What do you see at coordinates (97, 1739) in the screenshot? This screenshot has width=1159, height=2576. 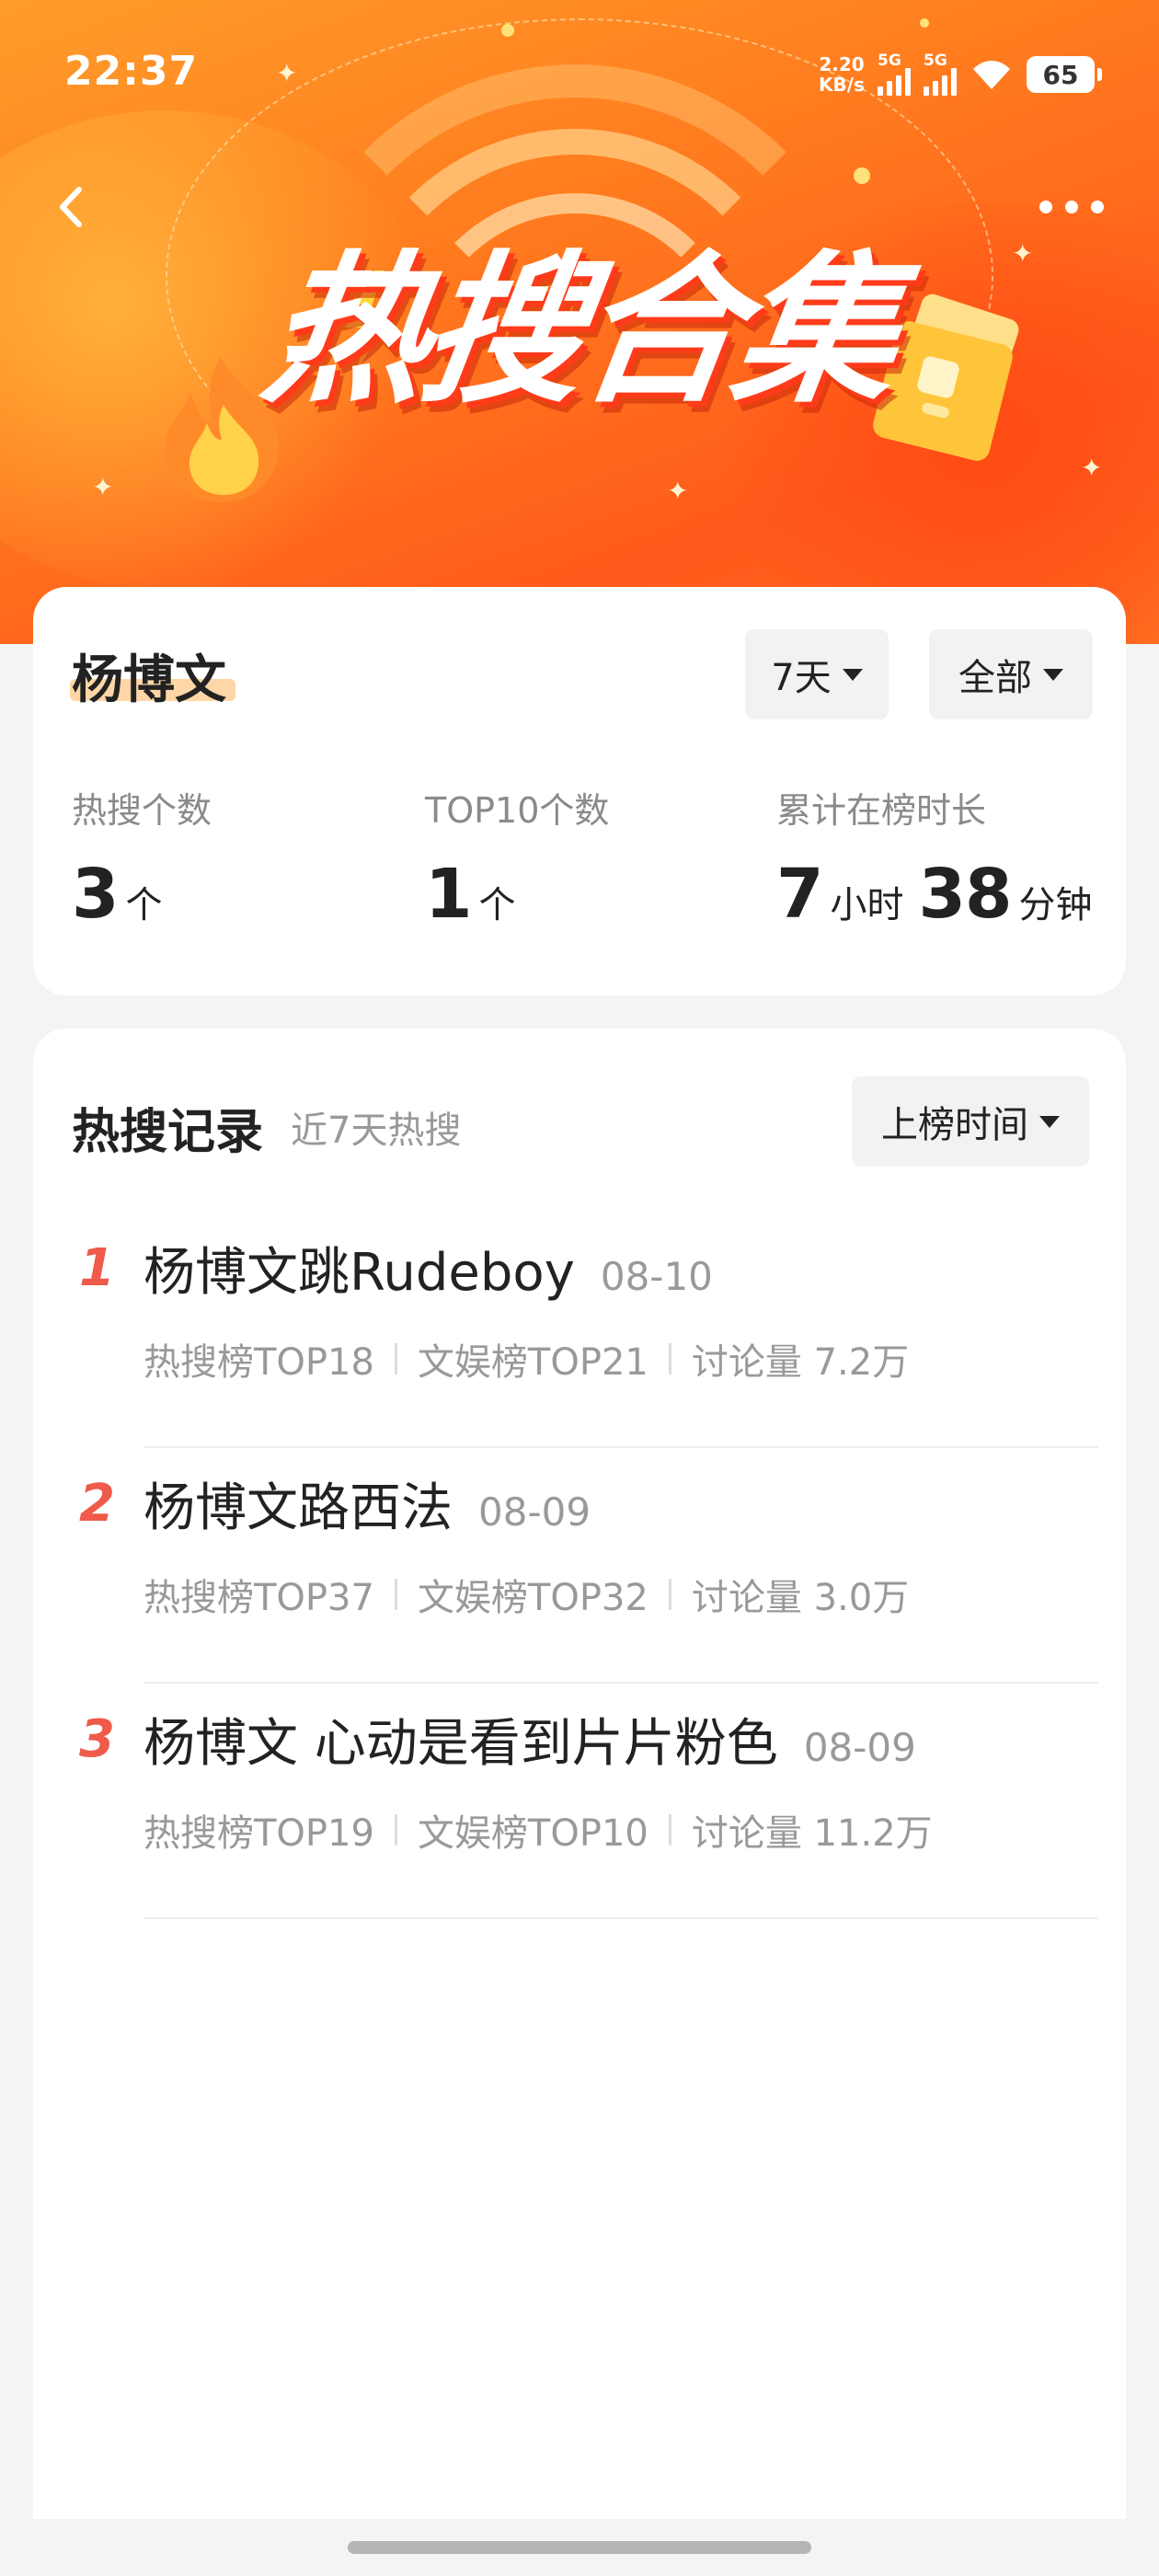 I see `record-rank: 3` at bounding box center [97, 1739].